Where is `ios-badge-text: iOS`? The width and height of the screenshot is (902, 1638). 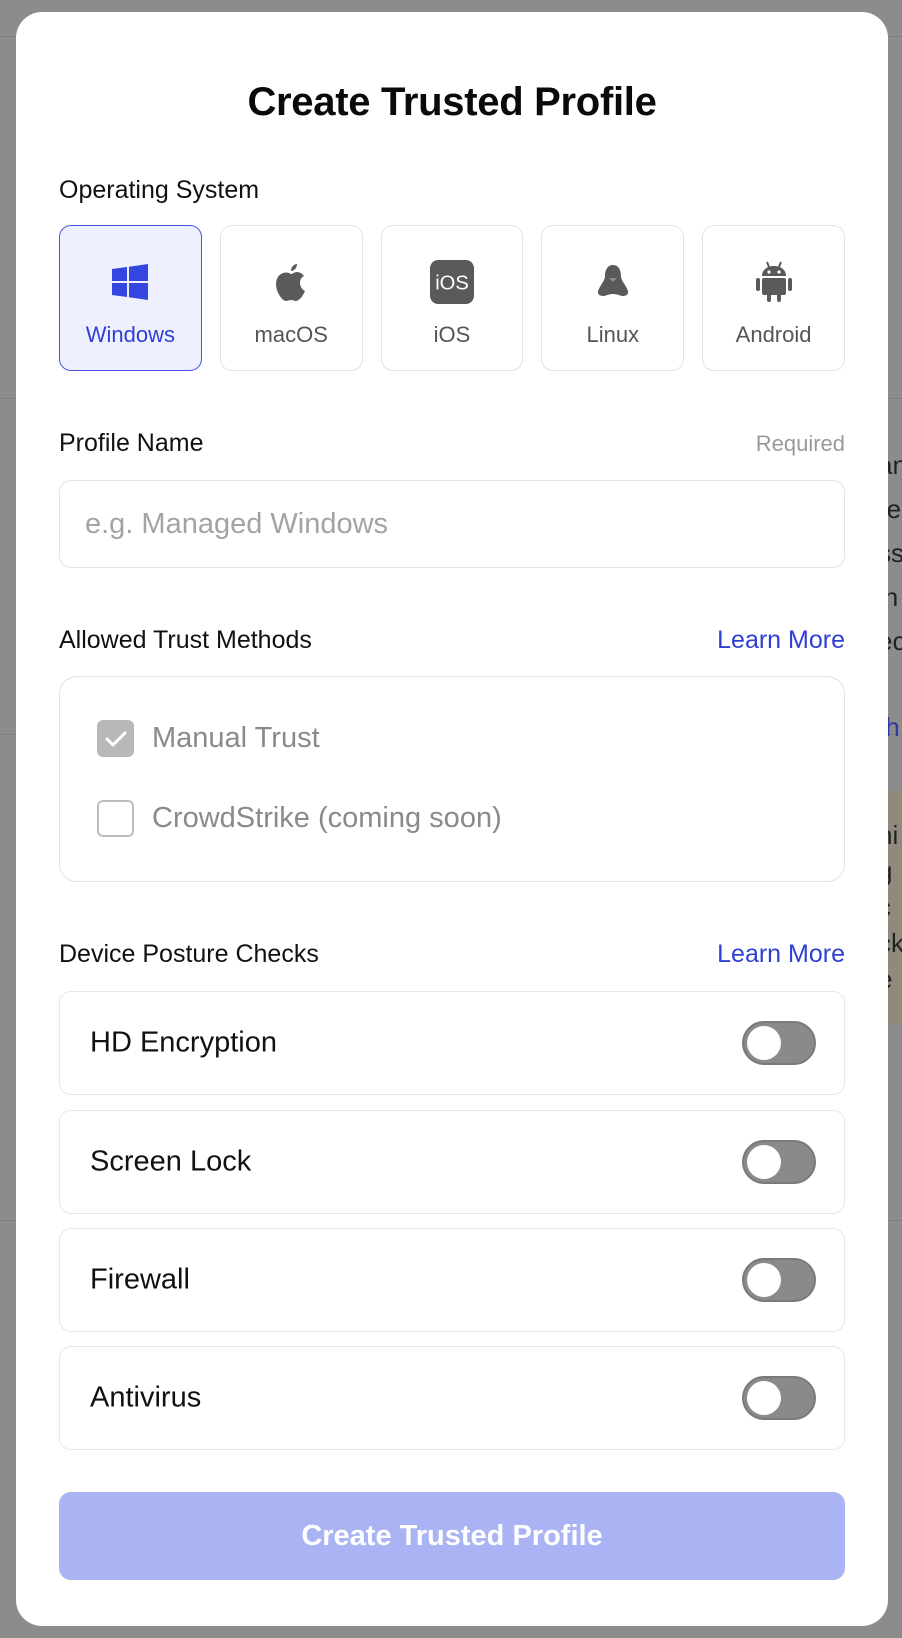
ios-badge-text: iOS is located at coordinates (452, 283).